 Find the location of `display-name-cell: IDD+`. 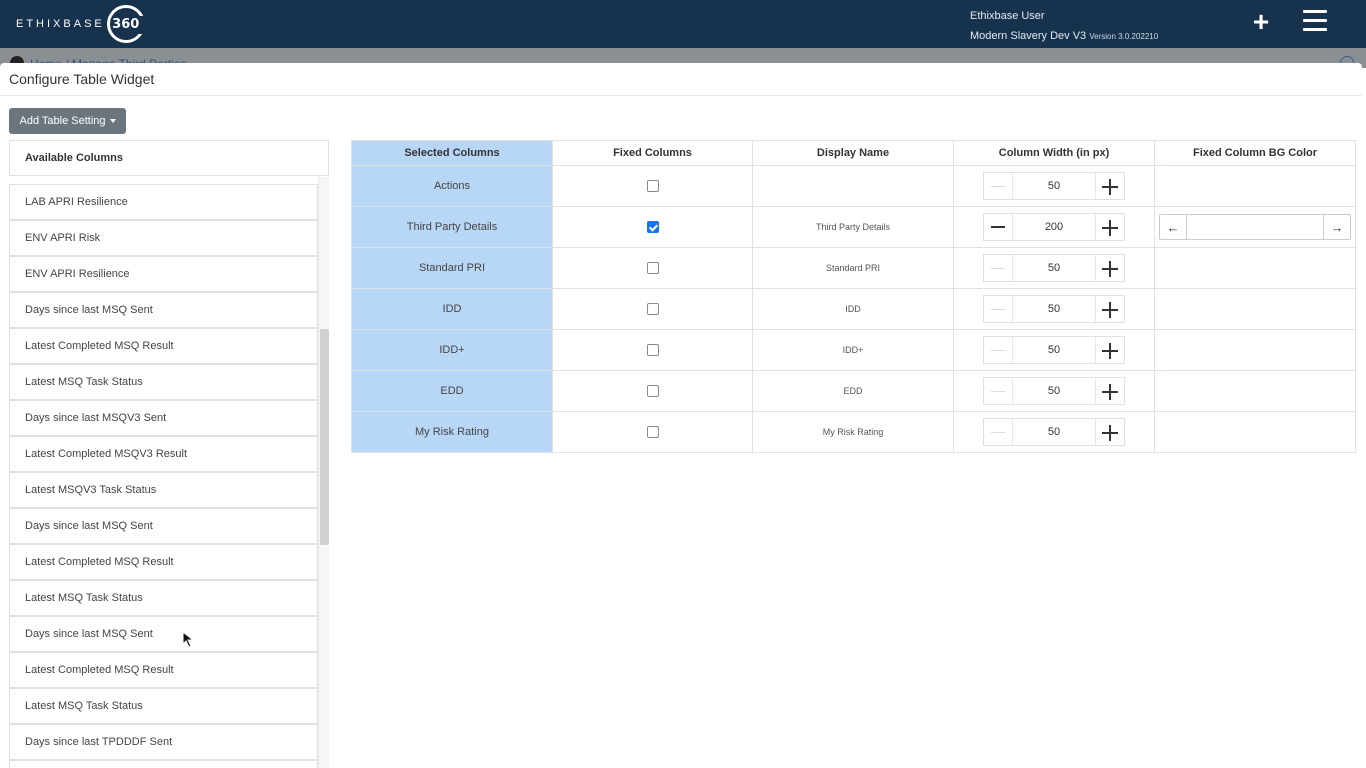

display-name-cell: IDD+ is located at coordinates (853, 350).